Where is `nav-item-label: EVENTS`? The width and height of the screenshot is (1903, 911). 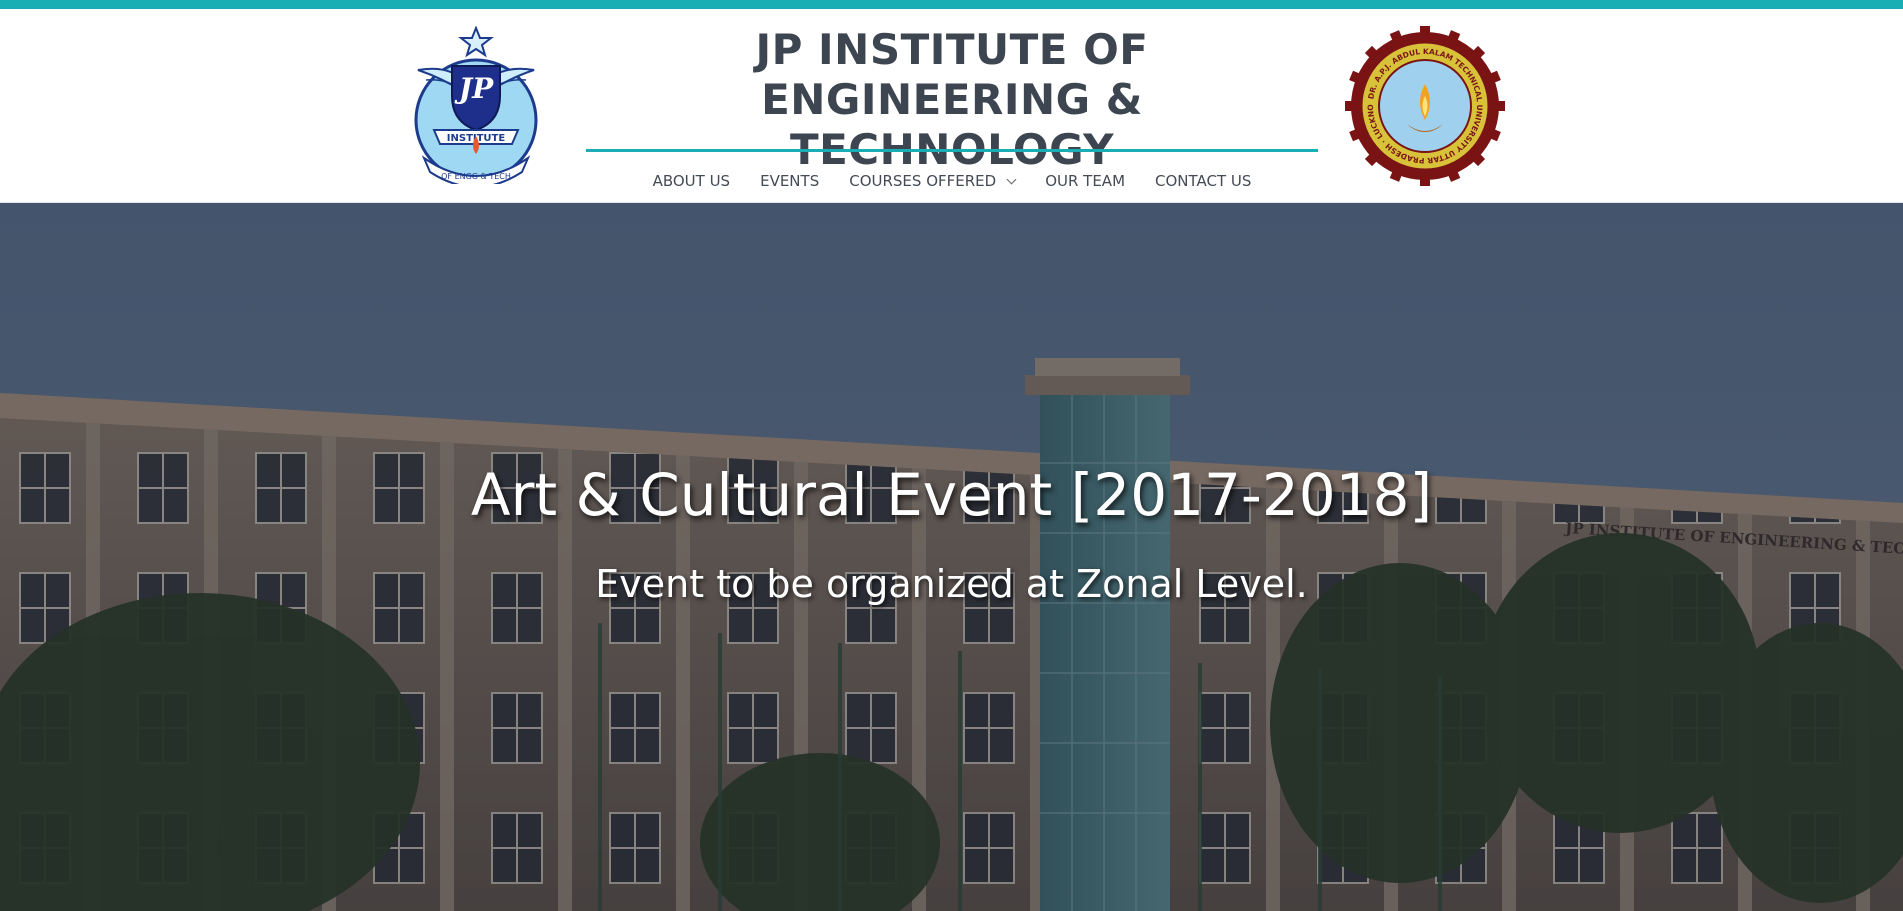
nav-item-label: EVENTS is located at coordinates (790, 181).